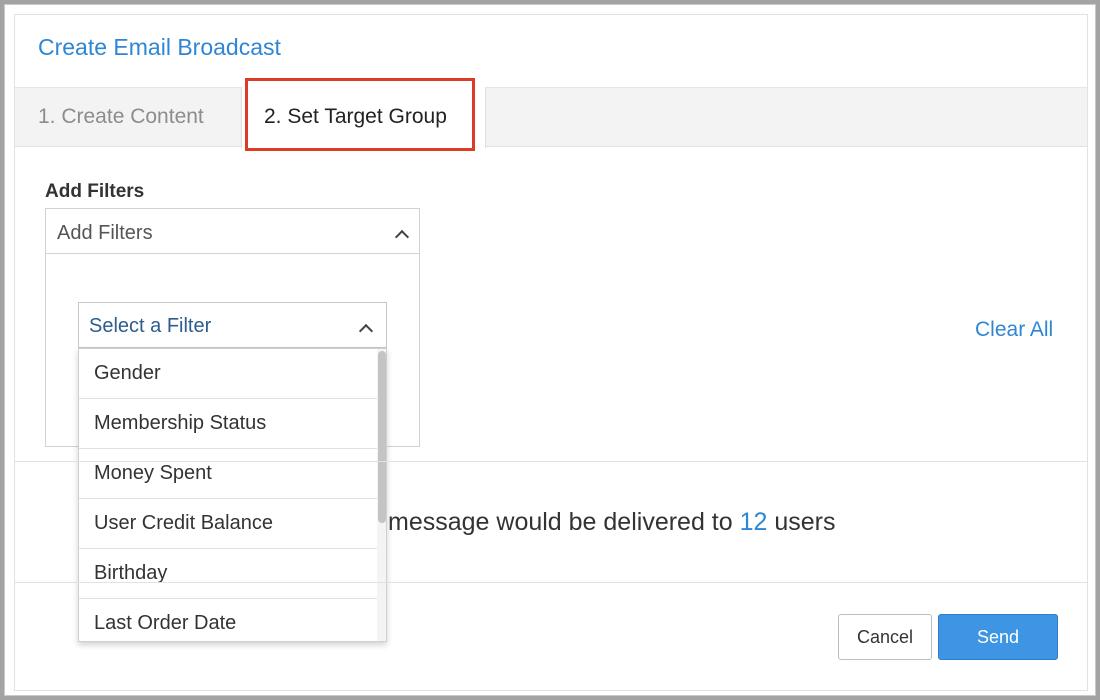 Image resolution: width=1100 pixels, height=700 pixels. I want to click on delivery-text-suffix: users, so click(805, 522).